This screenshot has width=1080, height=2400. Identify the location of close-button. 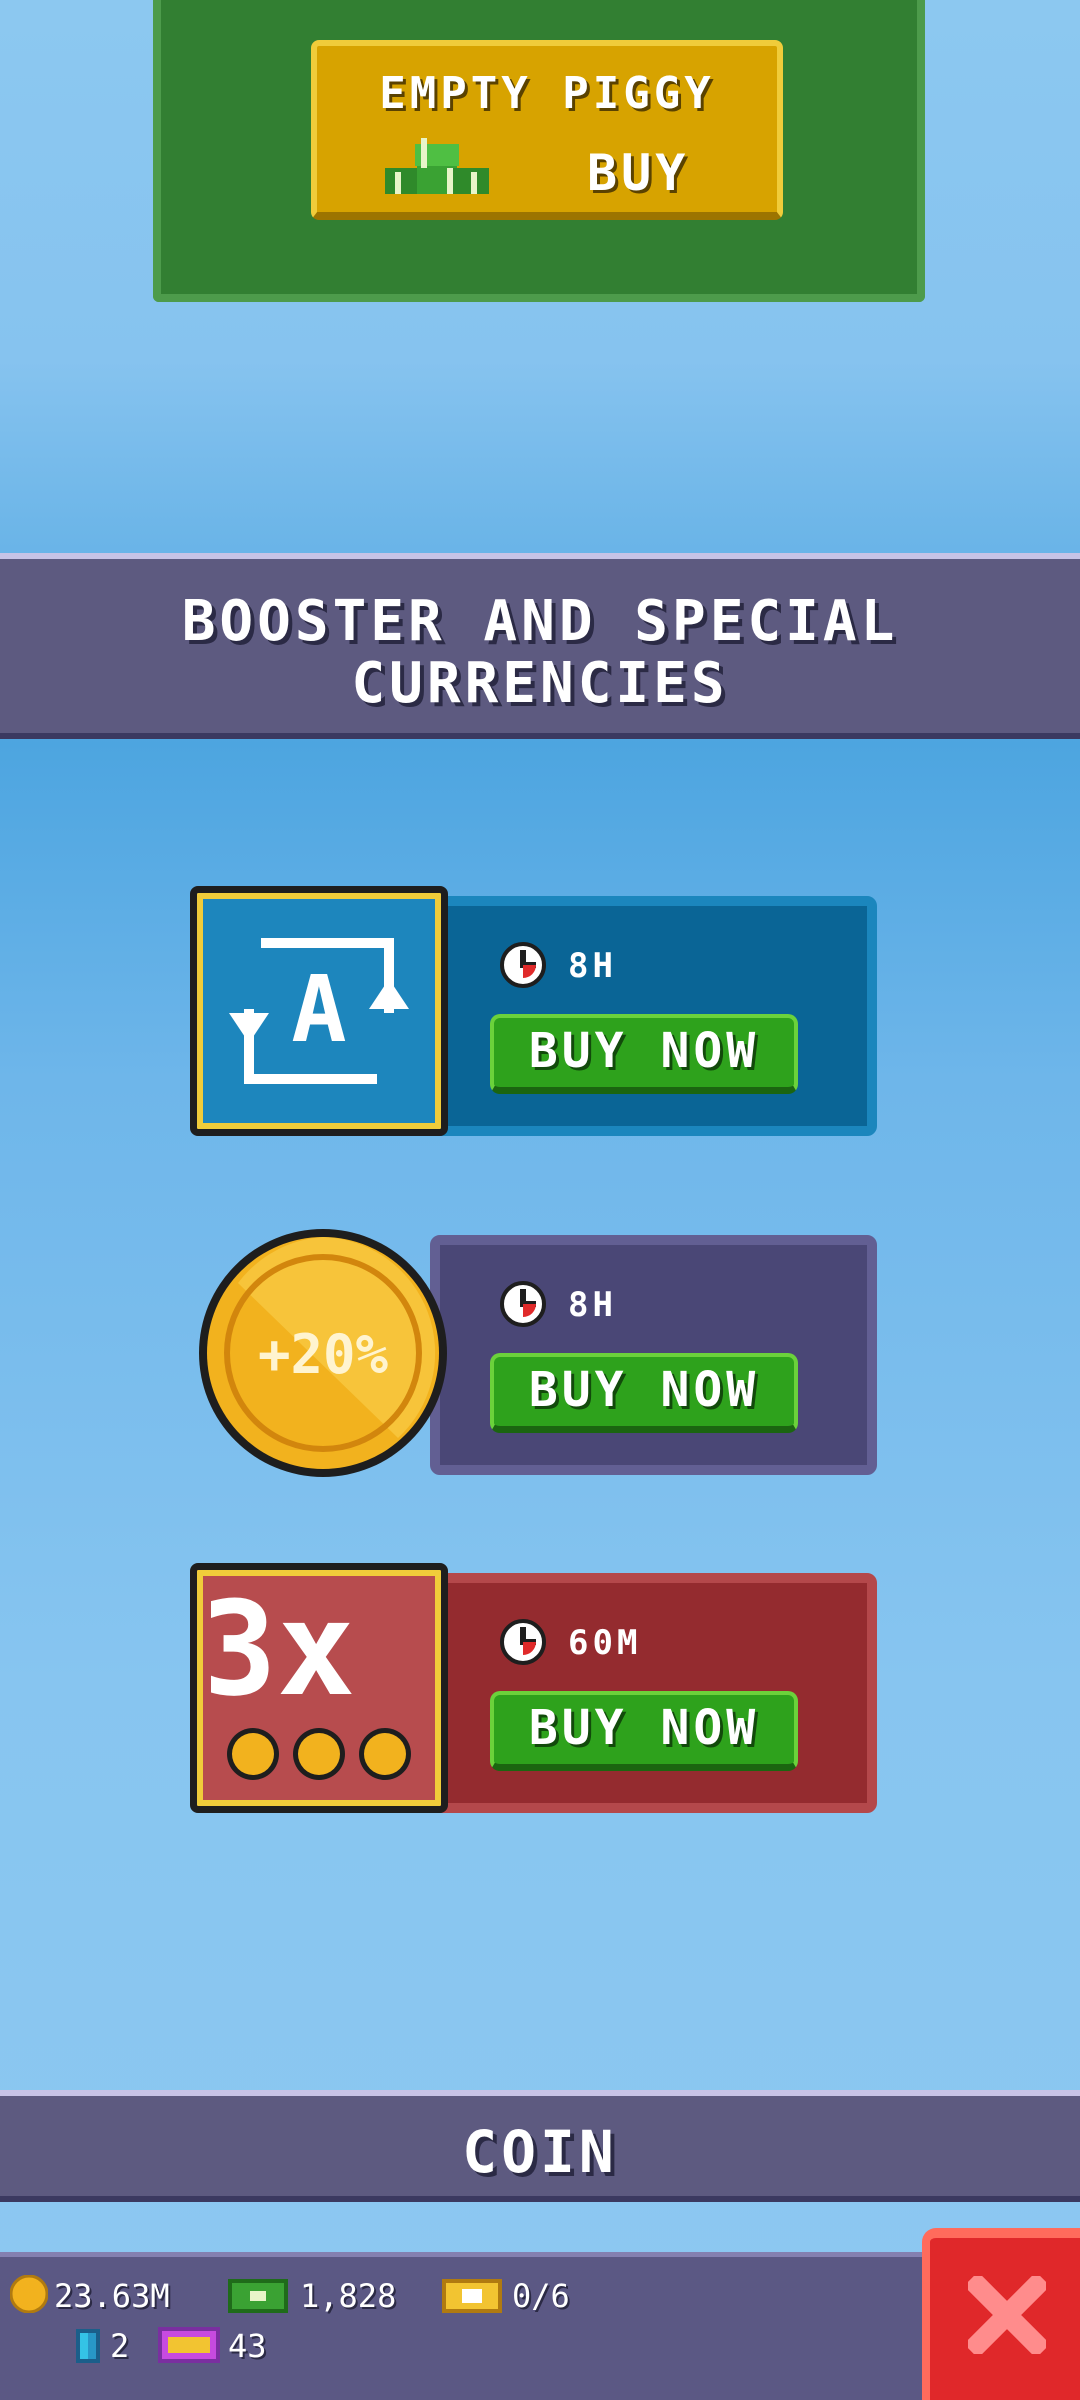
(1001, 2314).